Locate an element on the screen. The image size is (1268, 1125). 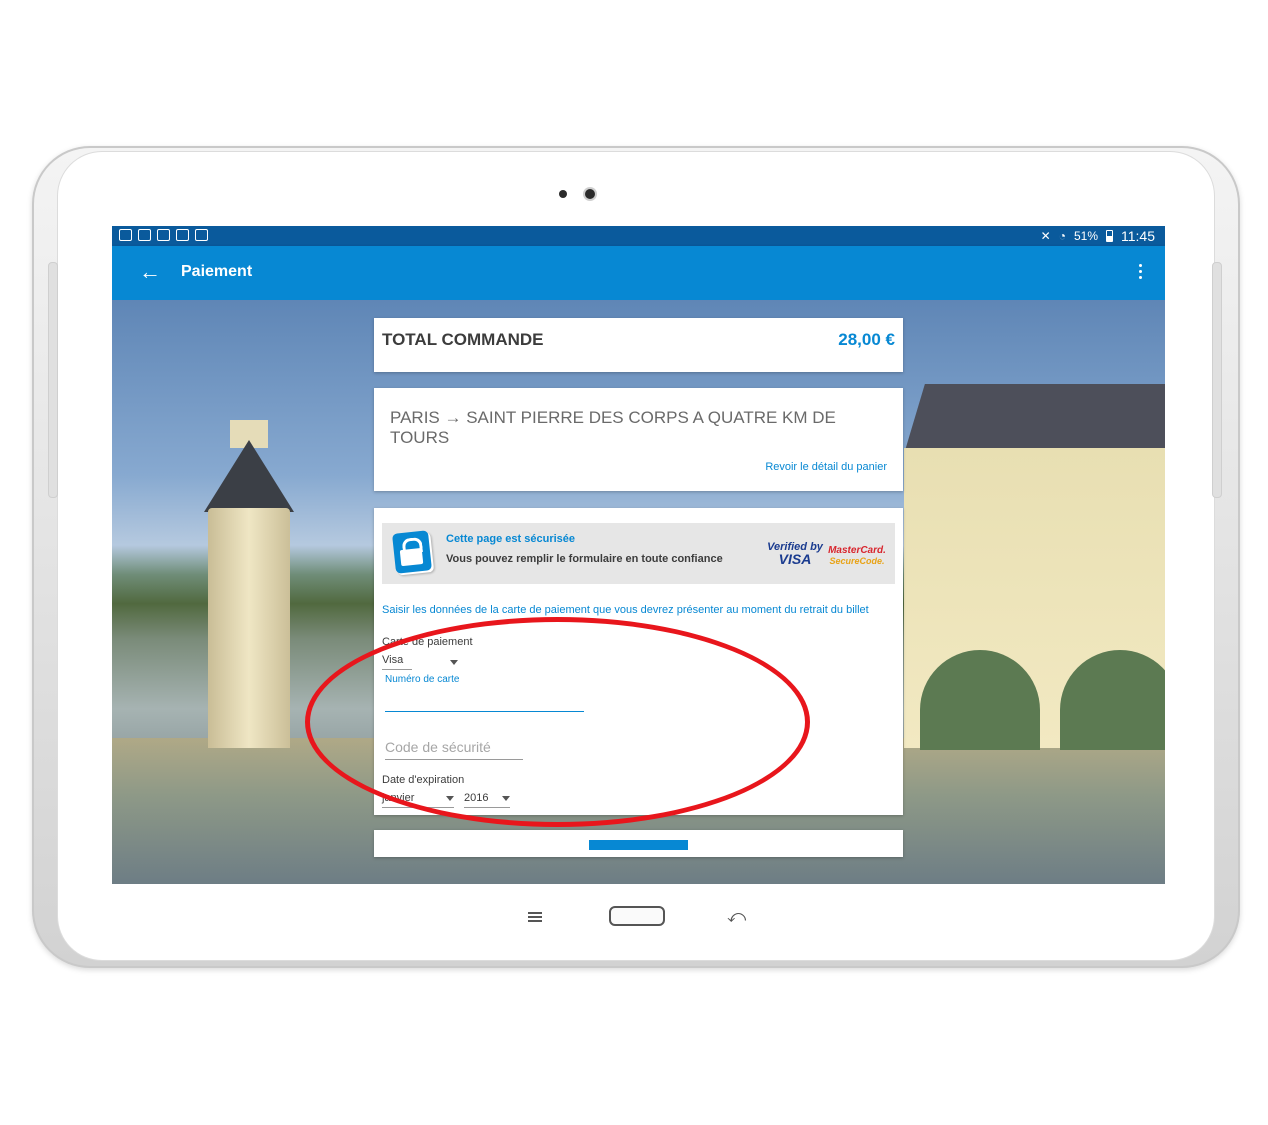
card-number-input is located at coordinates (484, 700).